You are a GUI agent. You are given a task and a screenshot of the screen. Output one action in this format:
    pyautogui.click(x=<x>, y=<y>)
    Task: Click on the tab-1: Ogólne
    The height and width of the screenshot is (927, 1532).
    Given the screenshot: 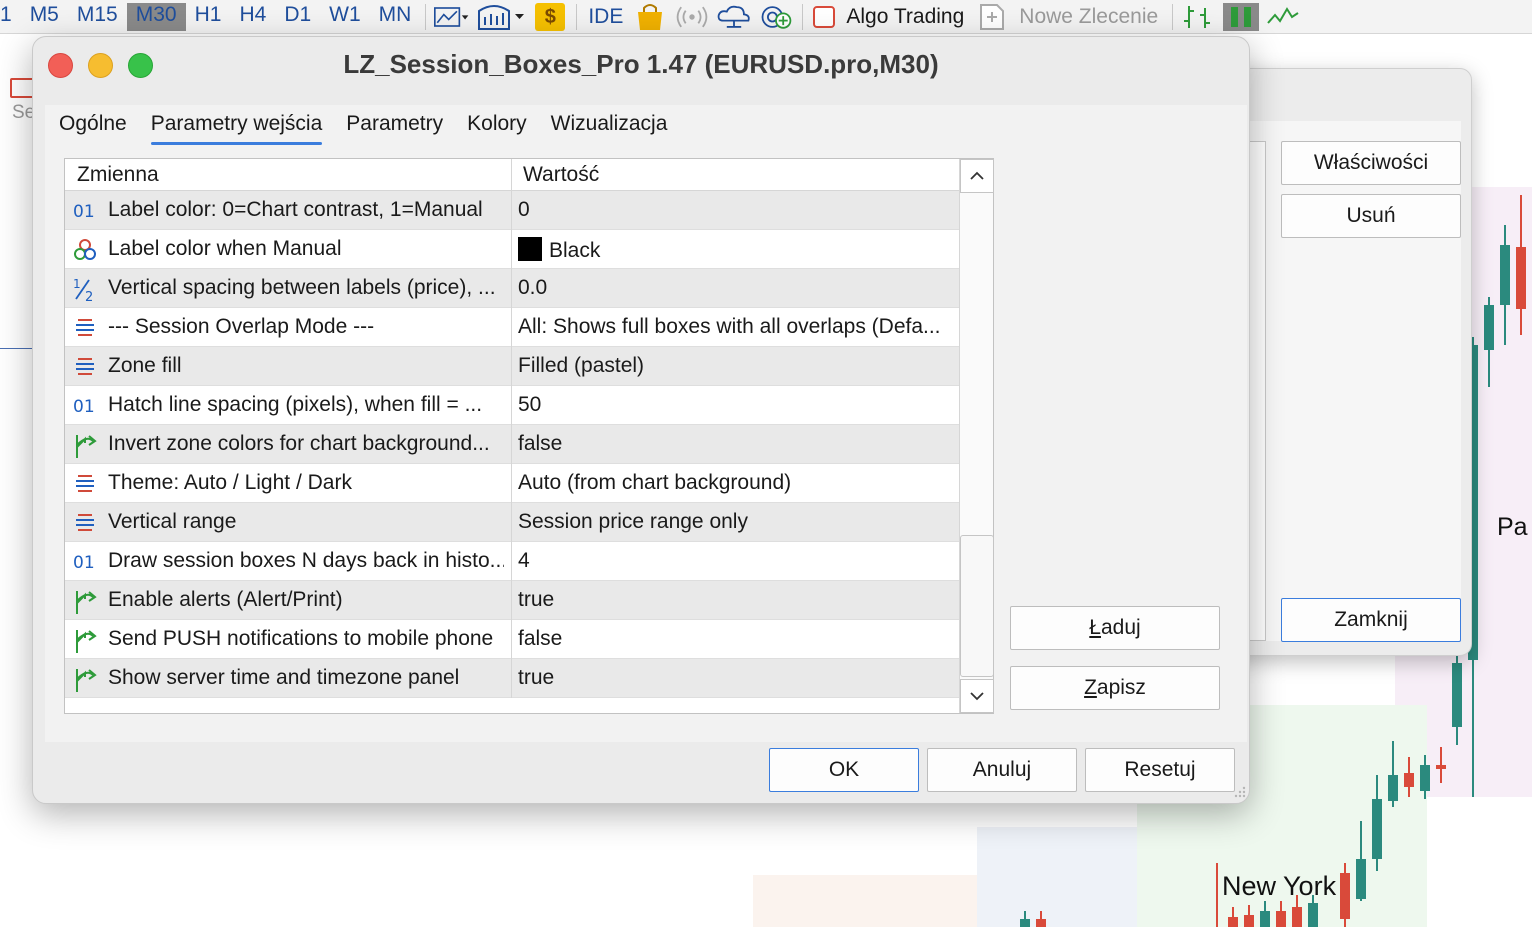 What is the action you would take?
    pyautogui.click(x=99, y=127)
    